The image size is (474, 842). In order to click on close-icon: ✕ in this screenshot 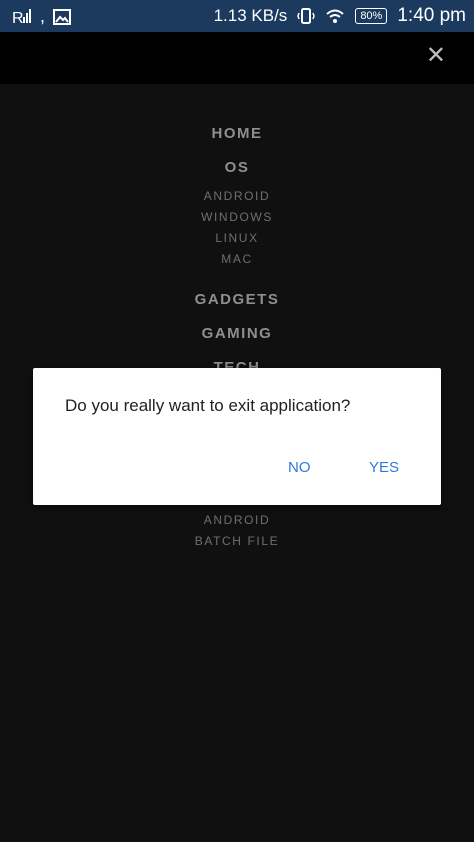, I will do `click(436, 56)`.